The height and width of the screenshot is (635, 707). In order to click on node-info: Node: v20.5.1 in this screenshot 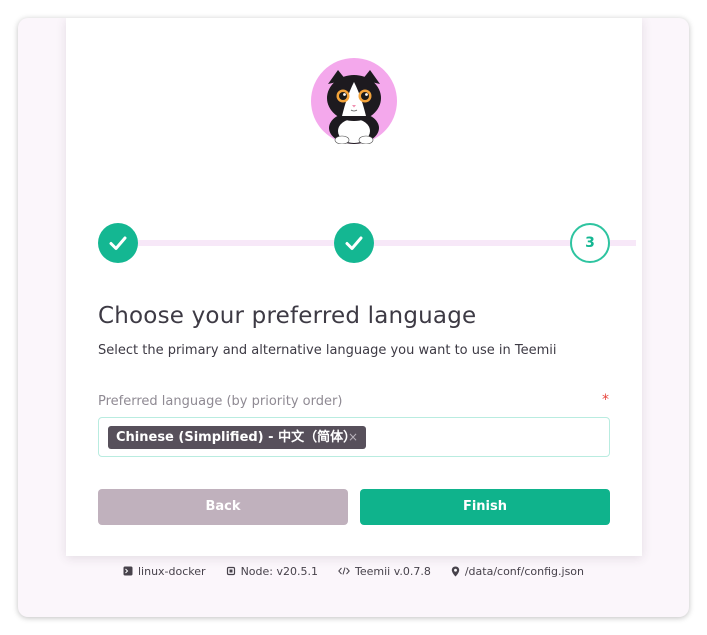, I will do `click(272, 571)`.